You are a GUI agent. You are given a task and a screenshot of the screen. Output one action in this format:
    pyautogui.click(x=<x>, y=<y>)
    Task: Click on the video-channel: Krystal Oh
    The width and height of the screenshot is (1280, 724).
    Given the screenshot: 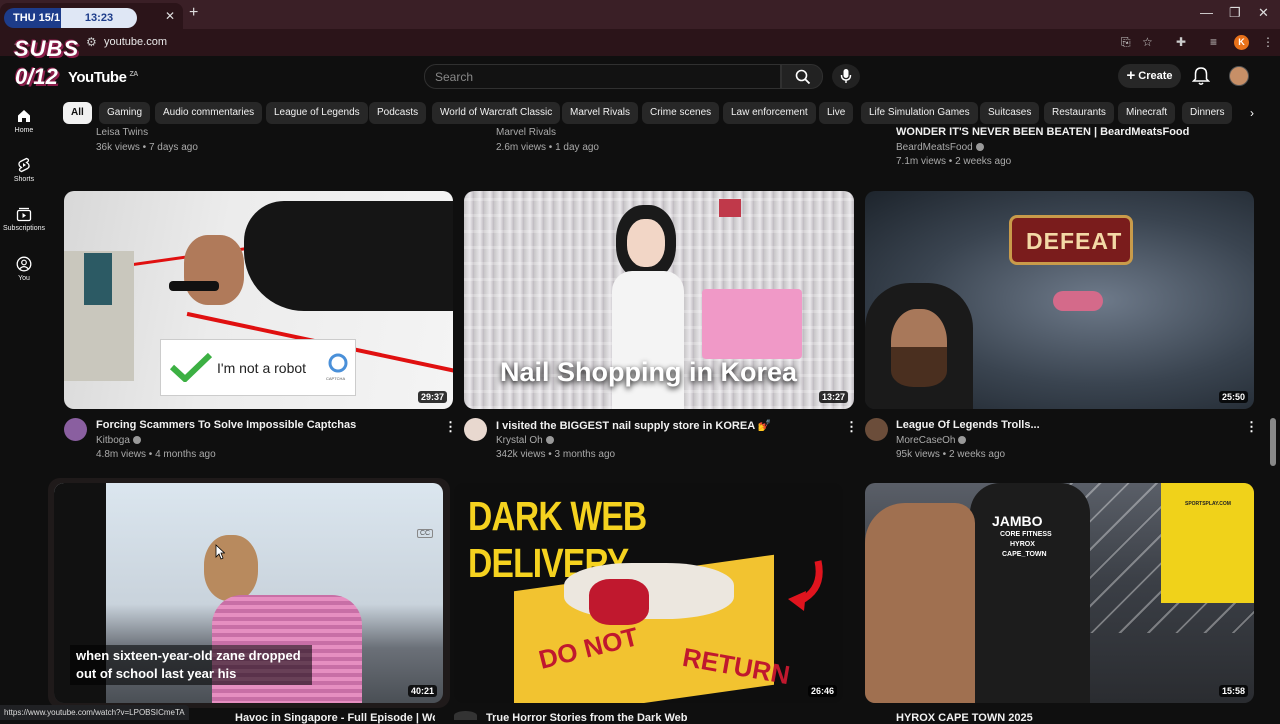 What is the action you would take?
    pyautogui.click(x=525, y=440)
    